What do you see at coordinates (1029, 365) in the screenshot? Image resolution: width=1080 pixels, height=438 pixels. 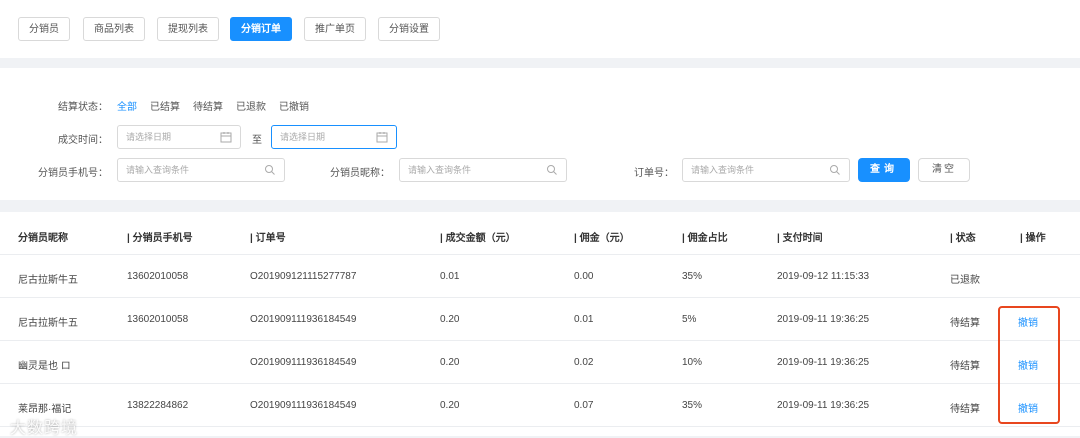 I see `highlight-box` at bounding box center [1029, 365].